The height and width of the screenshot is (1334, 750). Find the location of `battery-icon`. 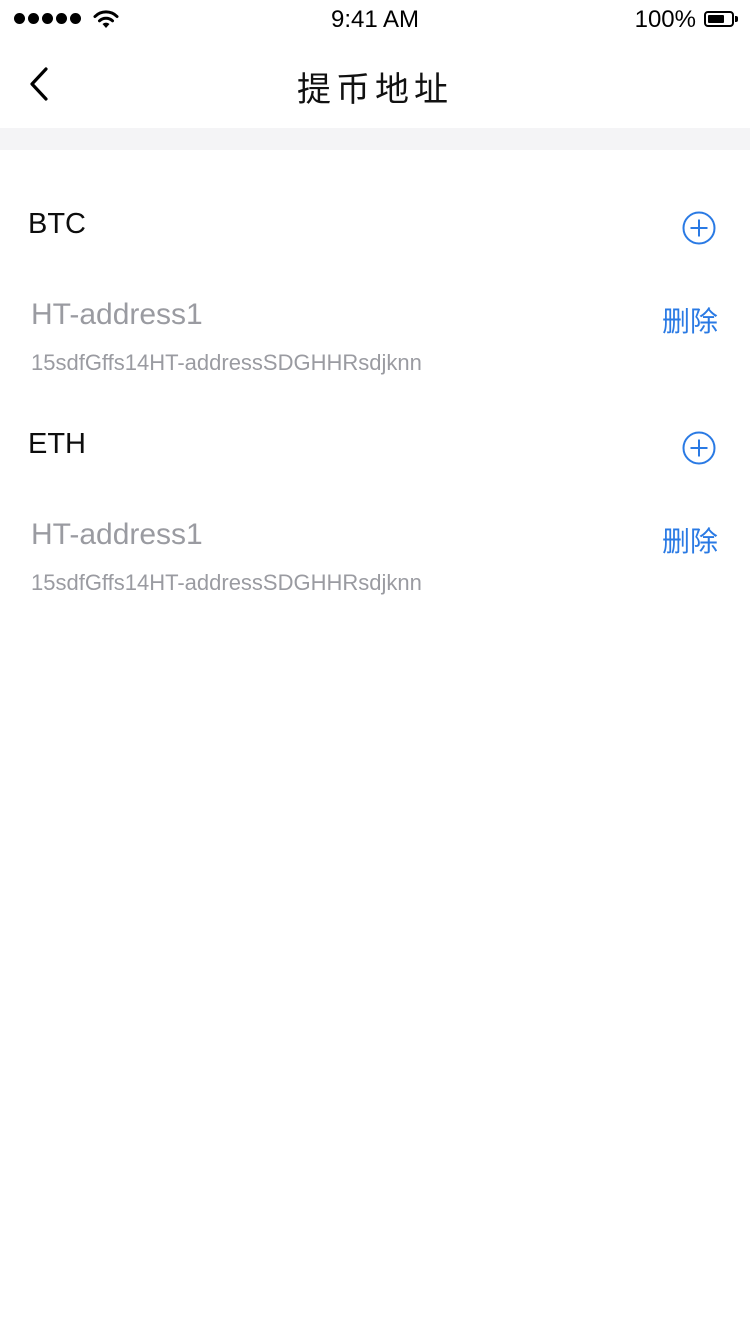

battery-icon is located at coordinates (721, 19).